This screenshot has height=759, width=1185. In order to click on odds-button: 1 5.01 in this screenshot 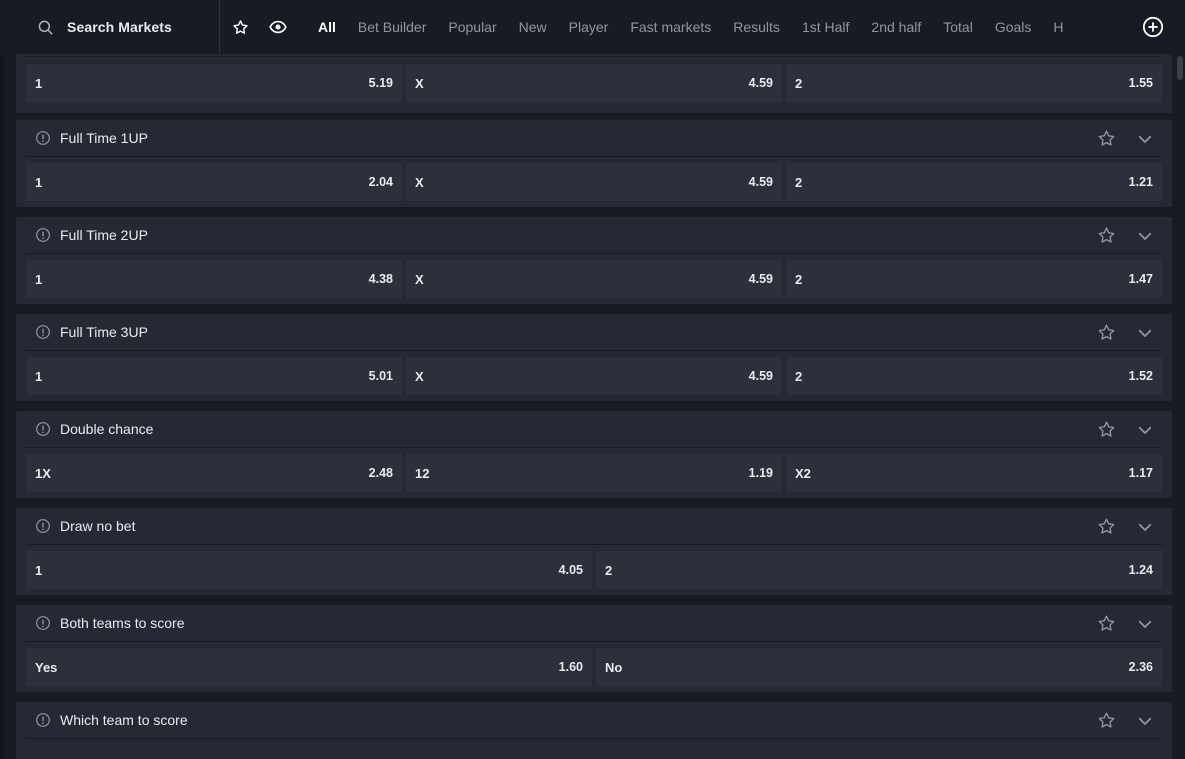, I will do `click(214, 376)`.